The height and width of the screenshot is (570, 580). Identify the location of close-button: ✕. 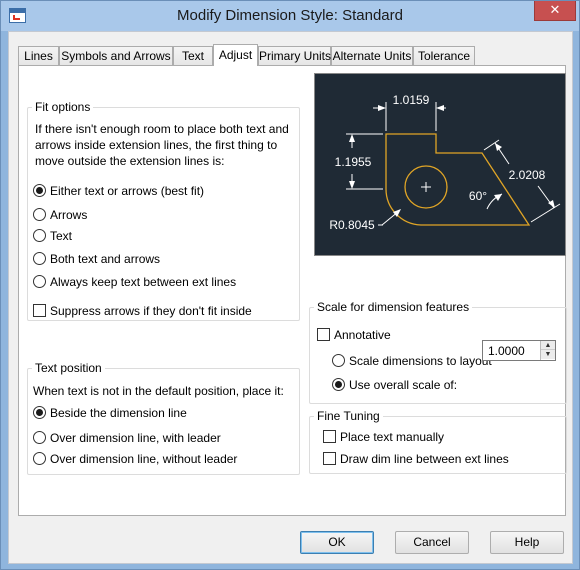
(555, 11).